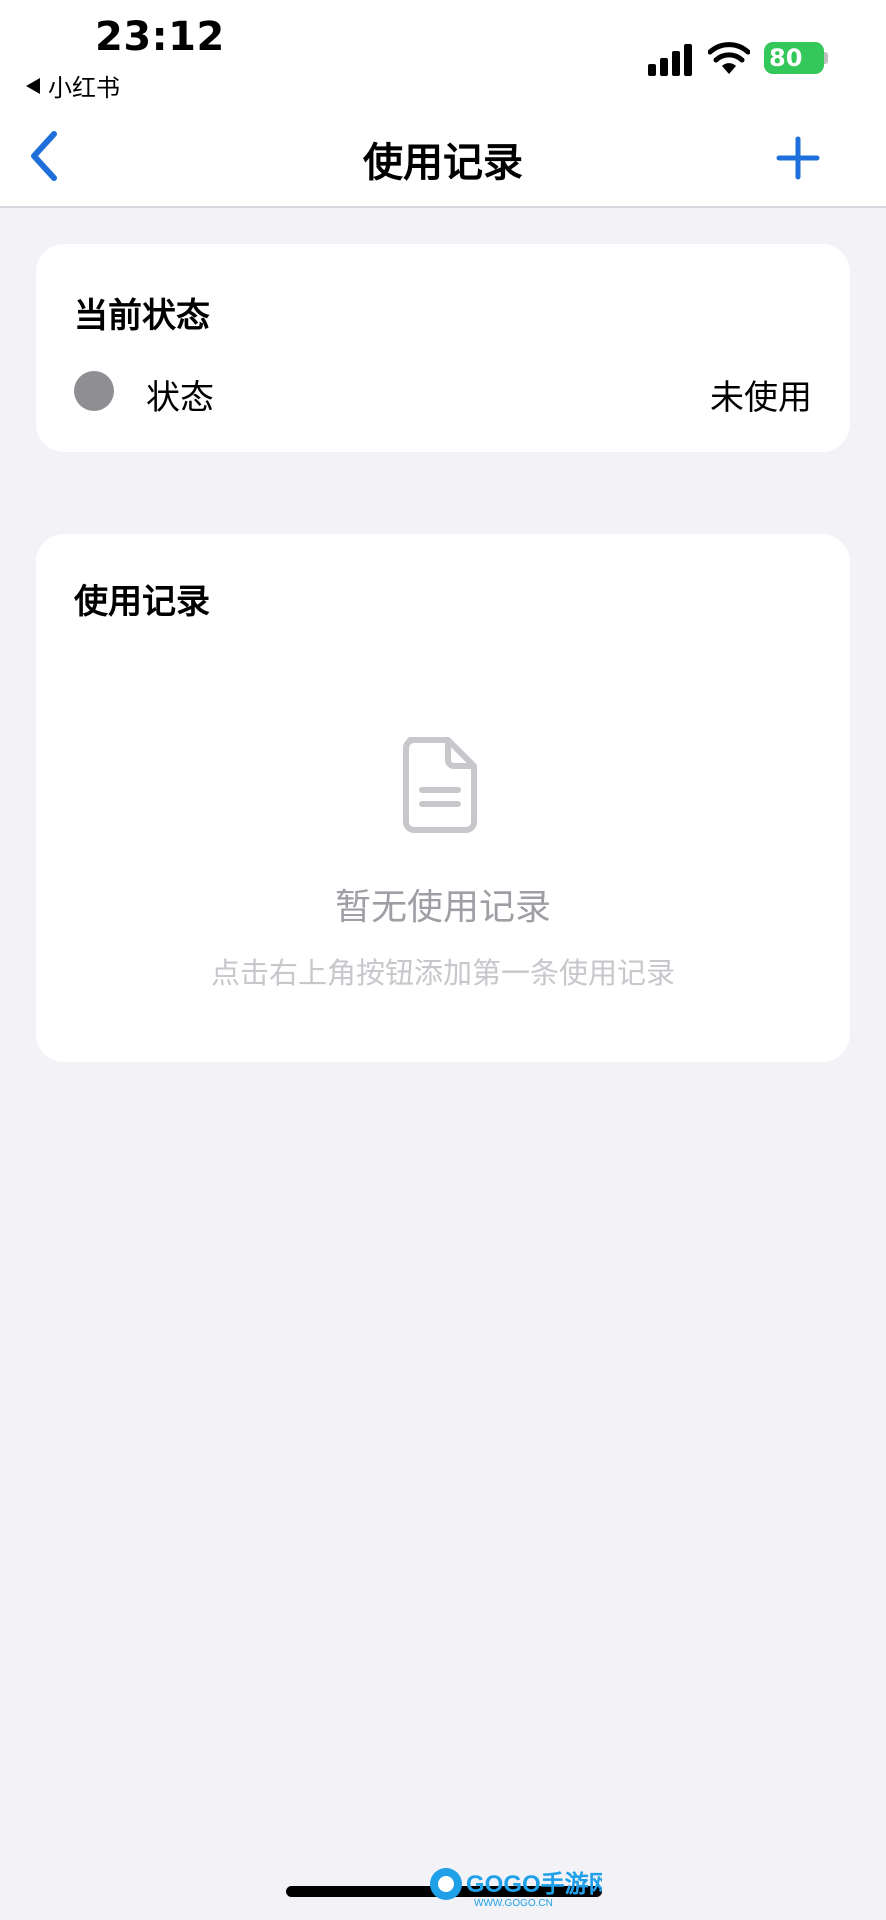 Image resolution: width=886 pixels, height=1920 pixels. I want to click on plus-icon, so click(798, 158).